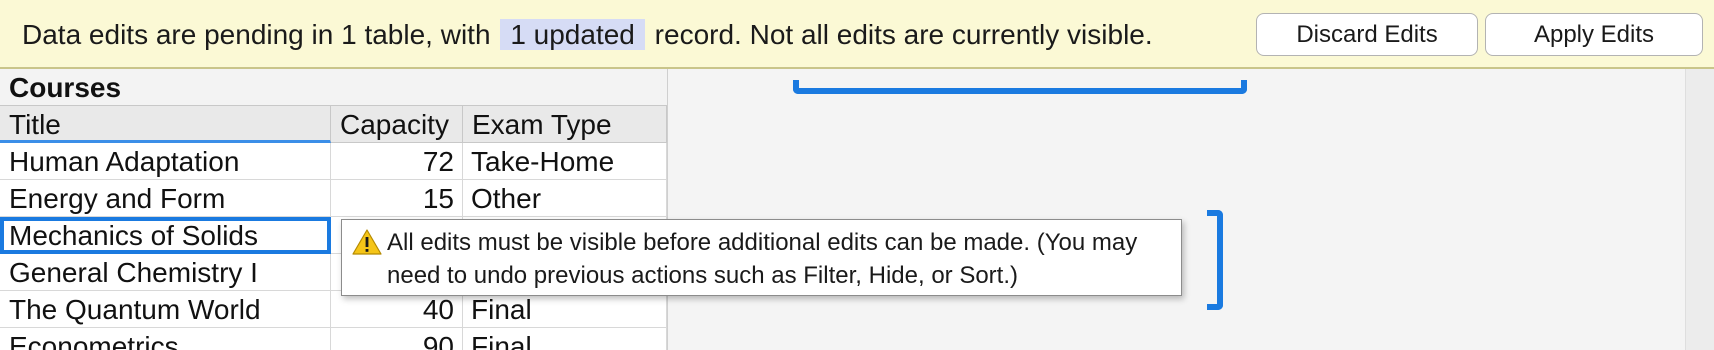  What do you see at coordinates (165, 124) in the screenshot?
I see `column-header-title: Title` at bounding box center [165, 124].